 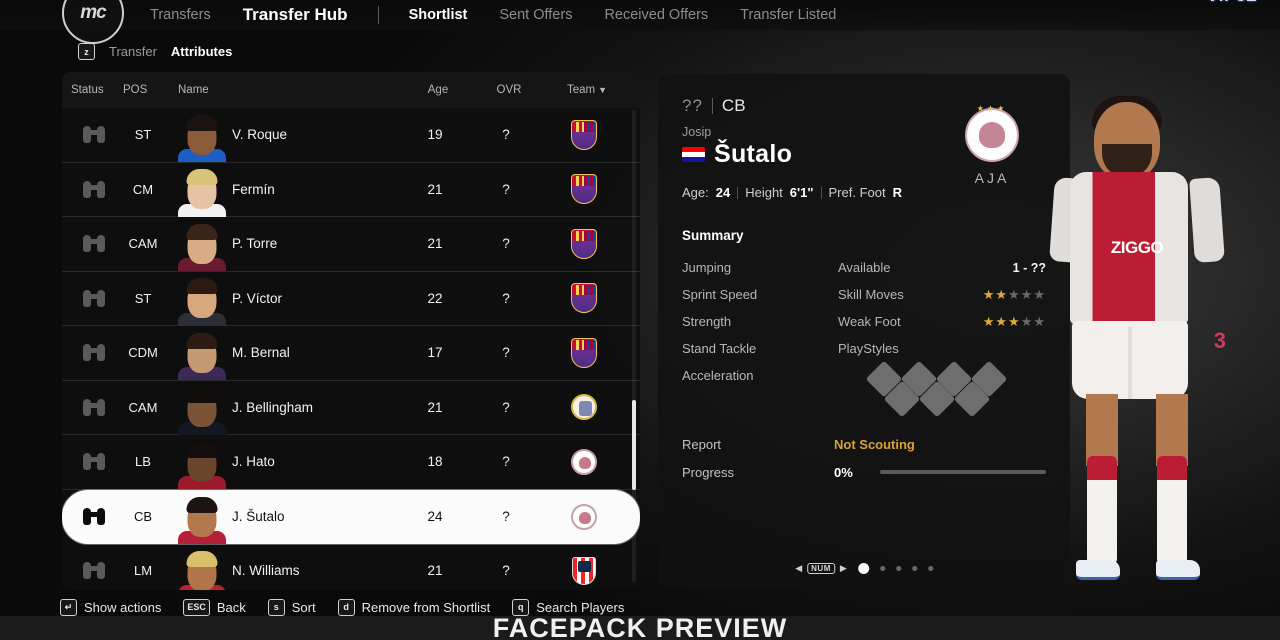 What do you see at coordinates (708, 472) in the screenshot?
I see `progress-label: Progress` at bounding box center [708, 472].